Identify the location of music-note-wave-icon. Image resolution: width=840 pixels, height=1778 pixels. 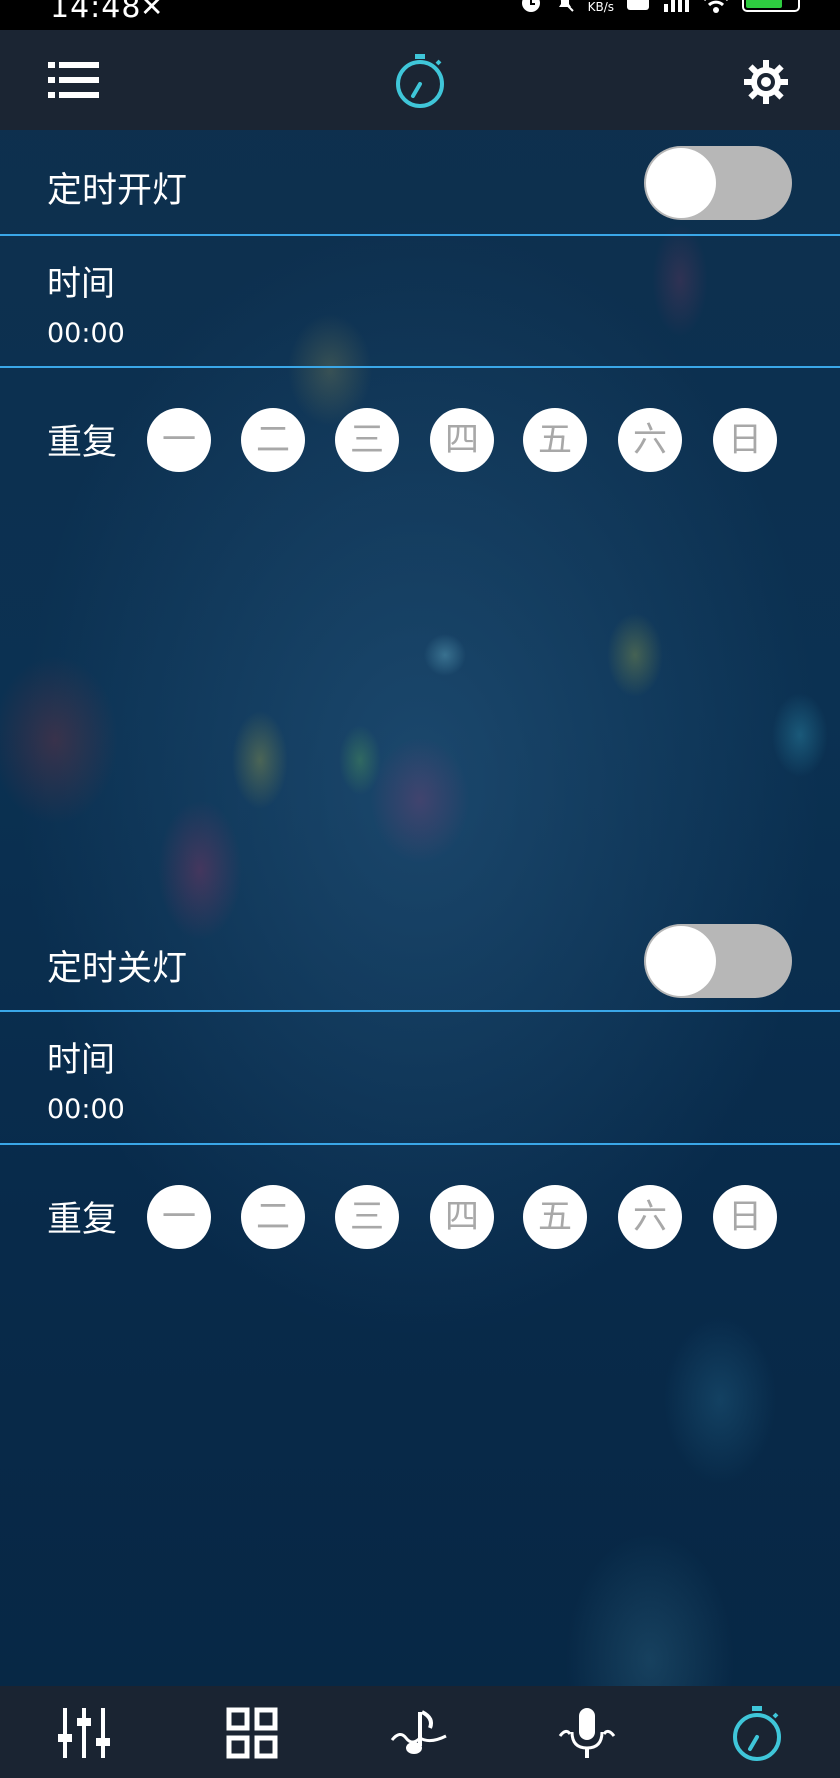
(419, 1733).